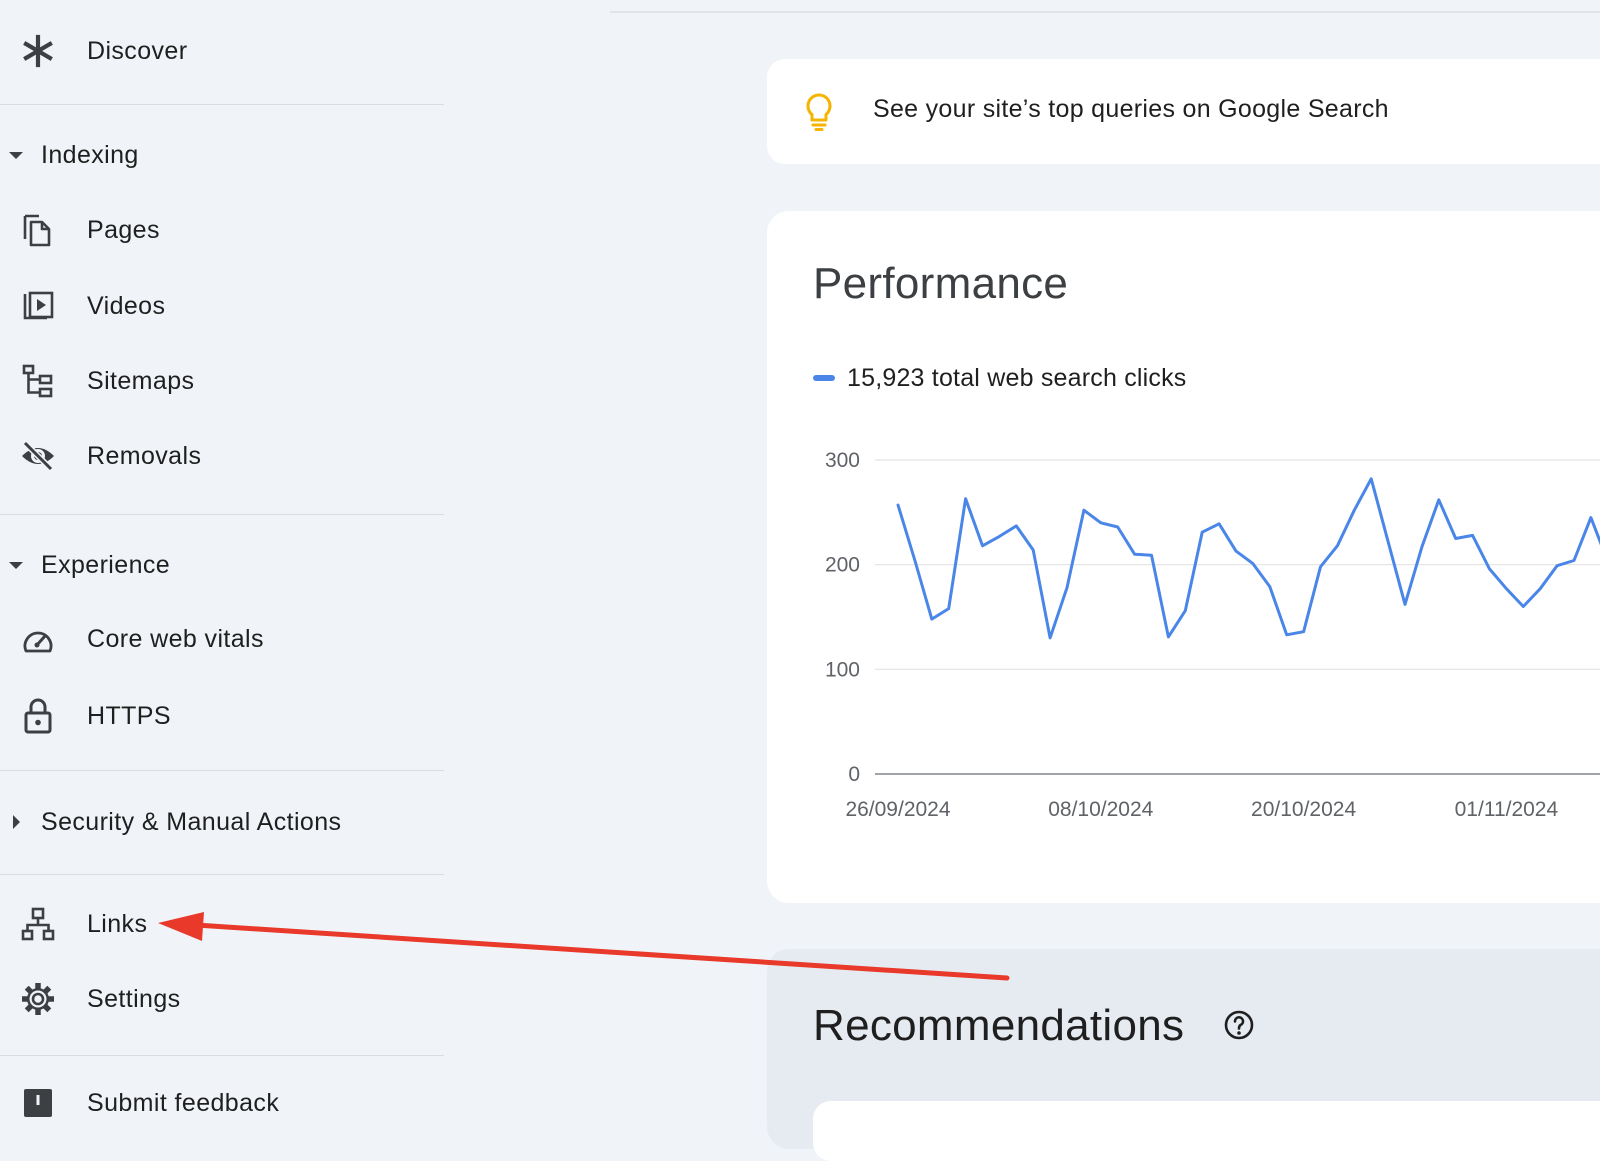  What do you see at coordinates (854, 774) in the screenshot?
I see `y-tick-label: 0` at bounding box center [854, 774].